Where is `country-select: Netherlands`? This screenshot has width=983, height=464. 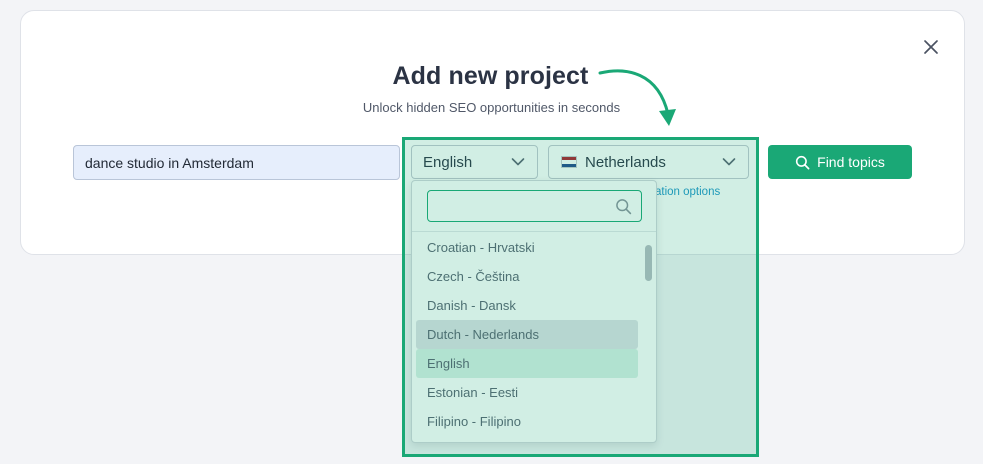 country-select: Netherlands is located at coordinates (648, 162).